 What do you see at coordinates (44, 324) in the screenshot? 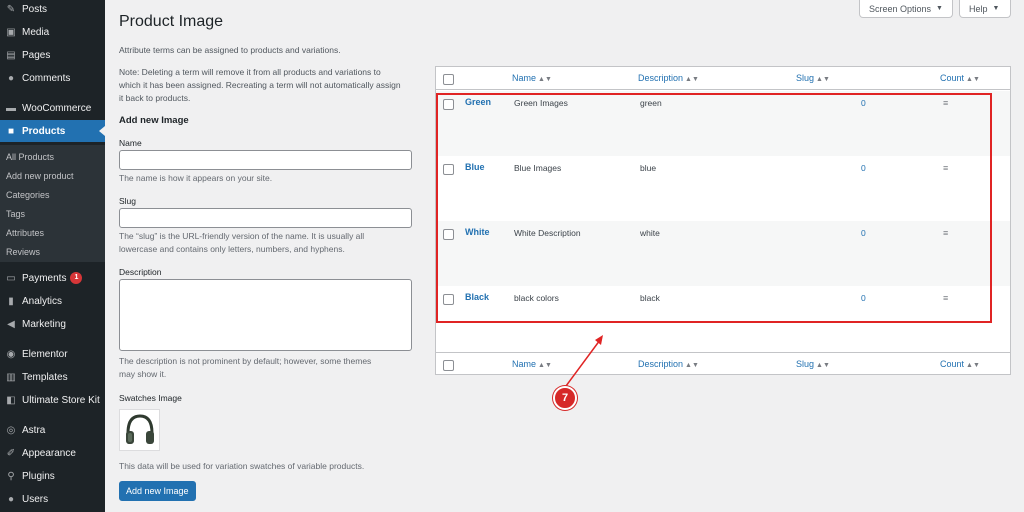
I see `menu-label: Marketing` at bounding box center [44, 324].